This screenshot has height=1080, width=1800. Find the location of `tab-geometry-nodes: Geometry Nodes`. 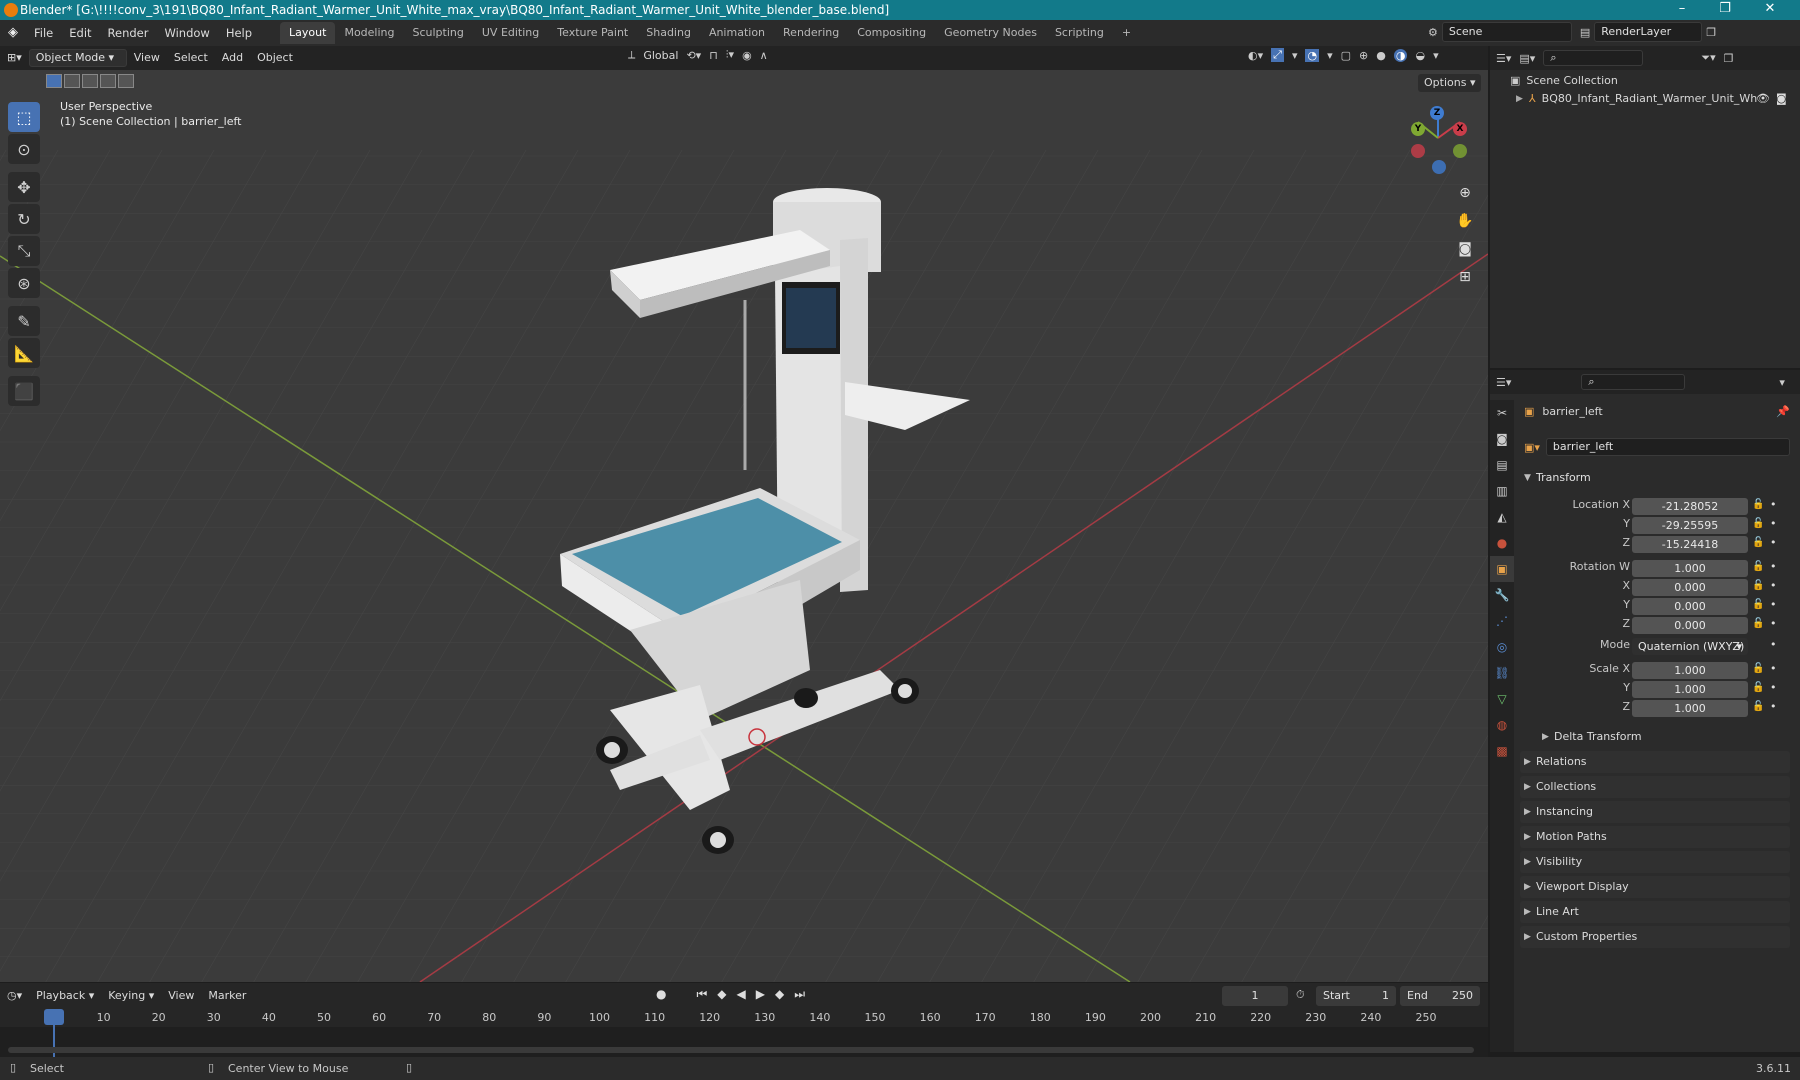

tab-geometry-nodes: Geometry Nodes is located at coordinates (990, 33).